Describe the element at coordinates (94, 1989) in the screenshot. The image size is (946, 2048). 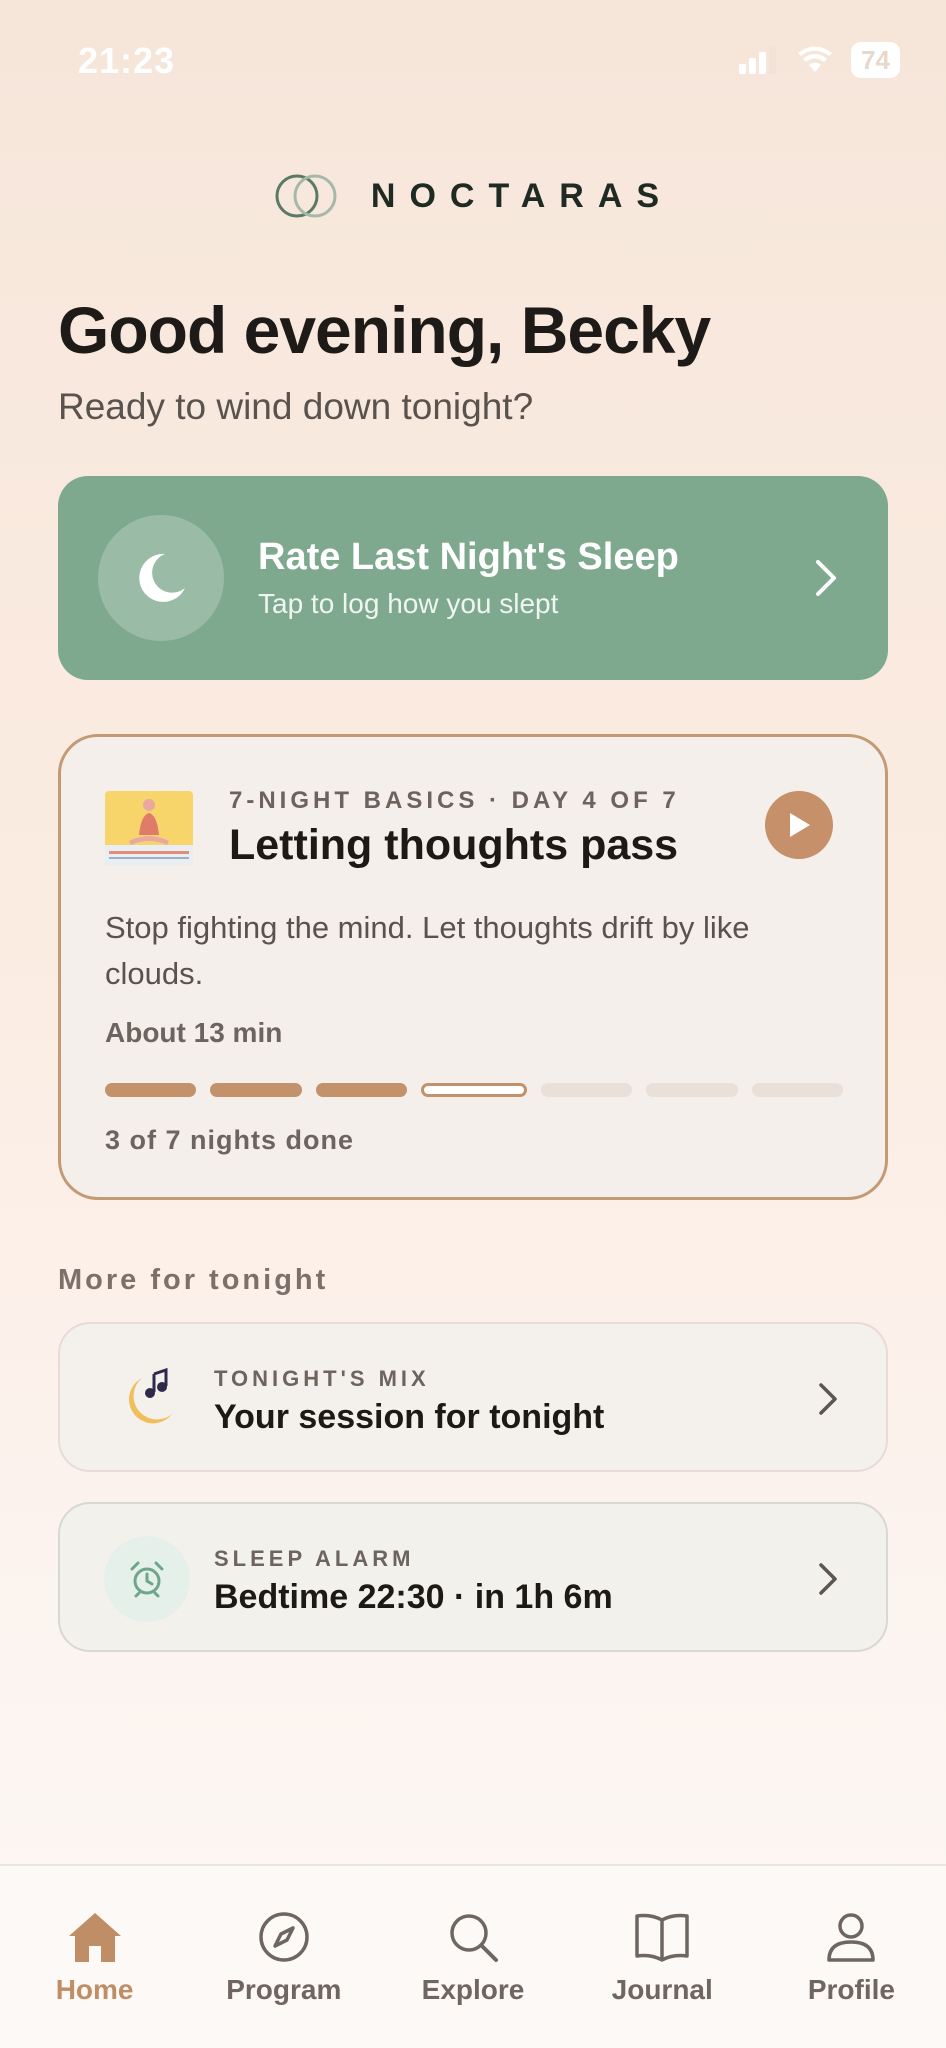
I see `tab-label: Home` at that location.